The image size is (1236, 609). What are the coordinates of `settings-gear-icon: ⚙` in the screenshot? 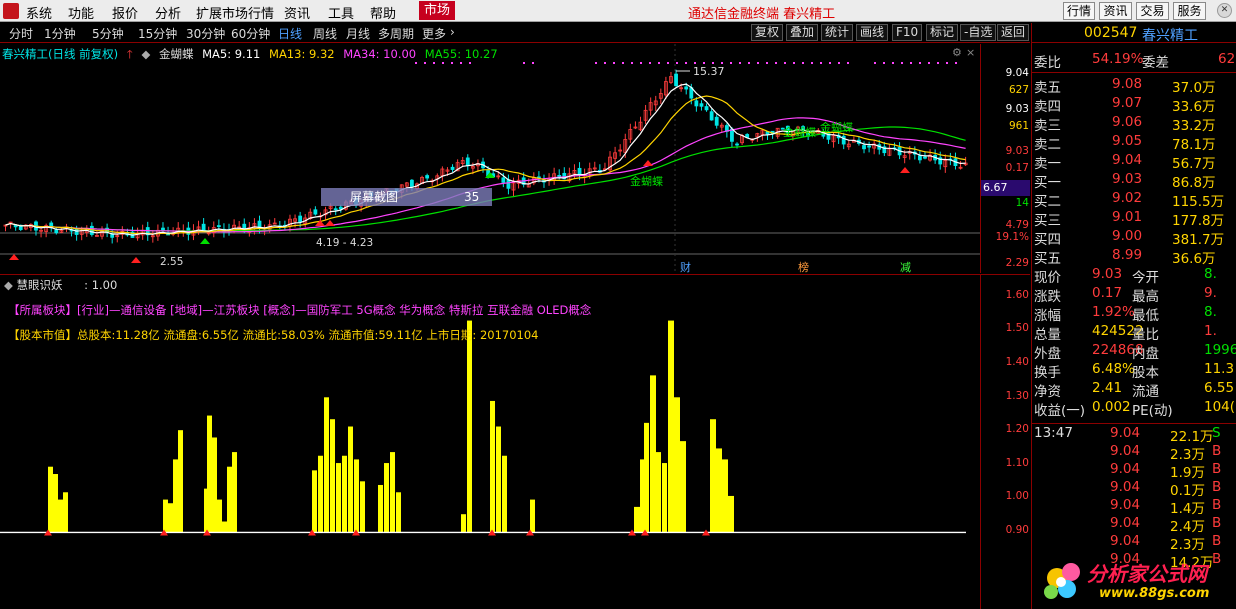 It's located at (957, 52).